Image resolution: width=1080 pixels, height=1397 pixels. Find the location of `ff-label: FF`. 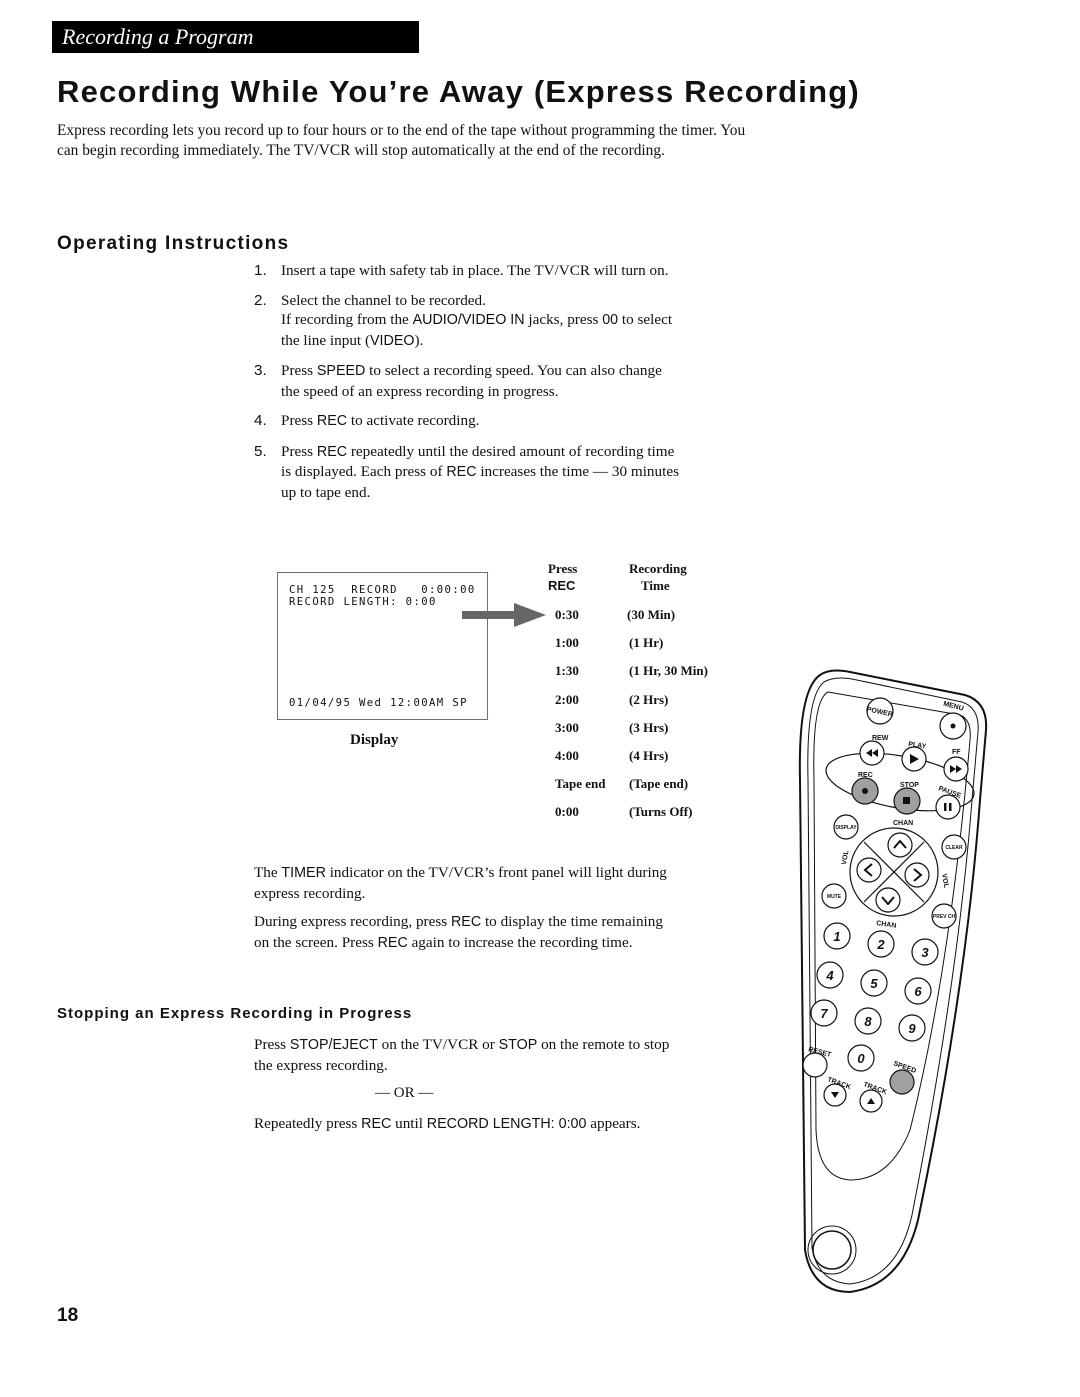

ff-label: FF is located at coordinates (956, 752).